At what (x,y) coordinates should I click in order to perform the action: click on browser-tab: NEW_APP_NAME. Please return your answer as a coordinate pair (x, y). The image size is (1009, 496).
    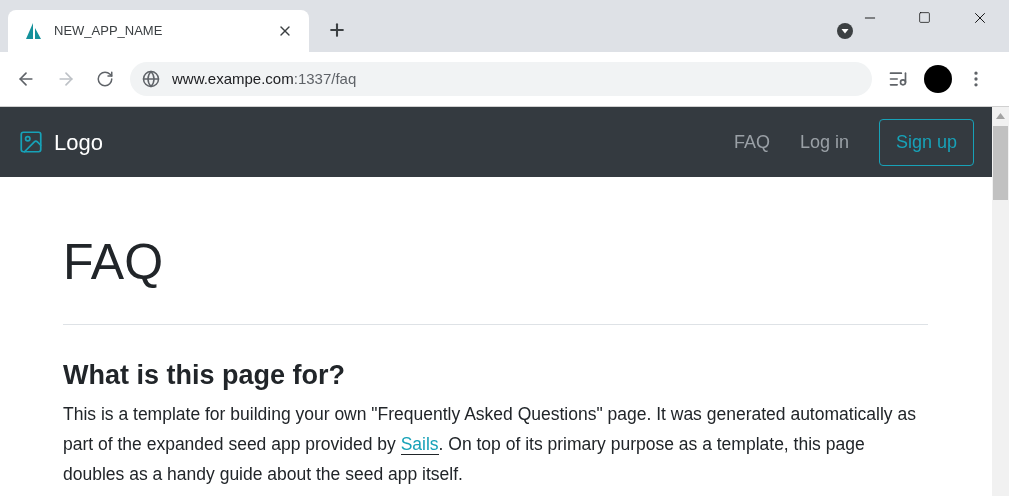
    Looking at the image, I should click on (158, 31).